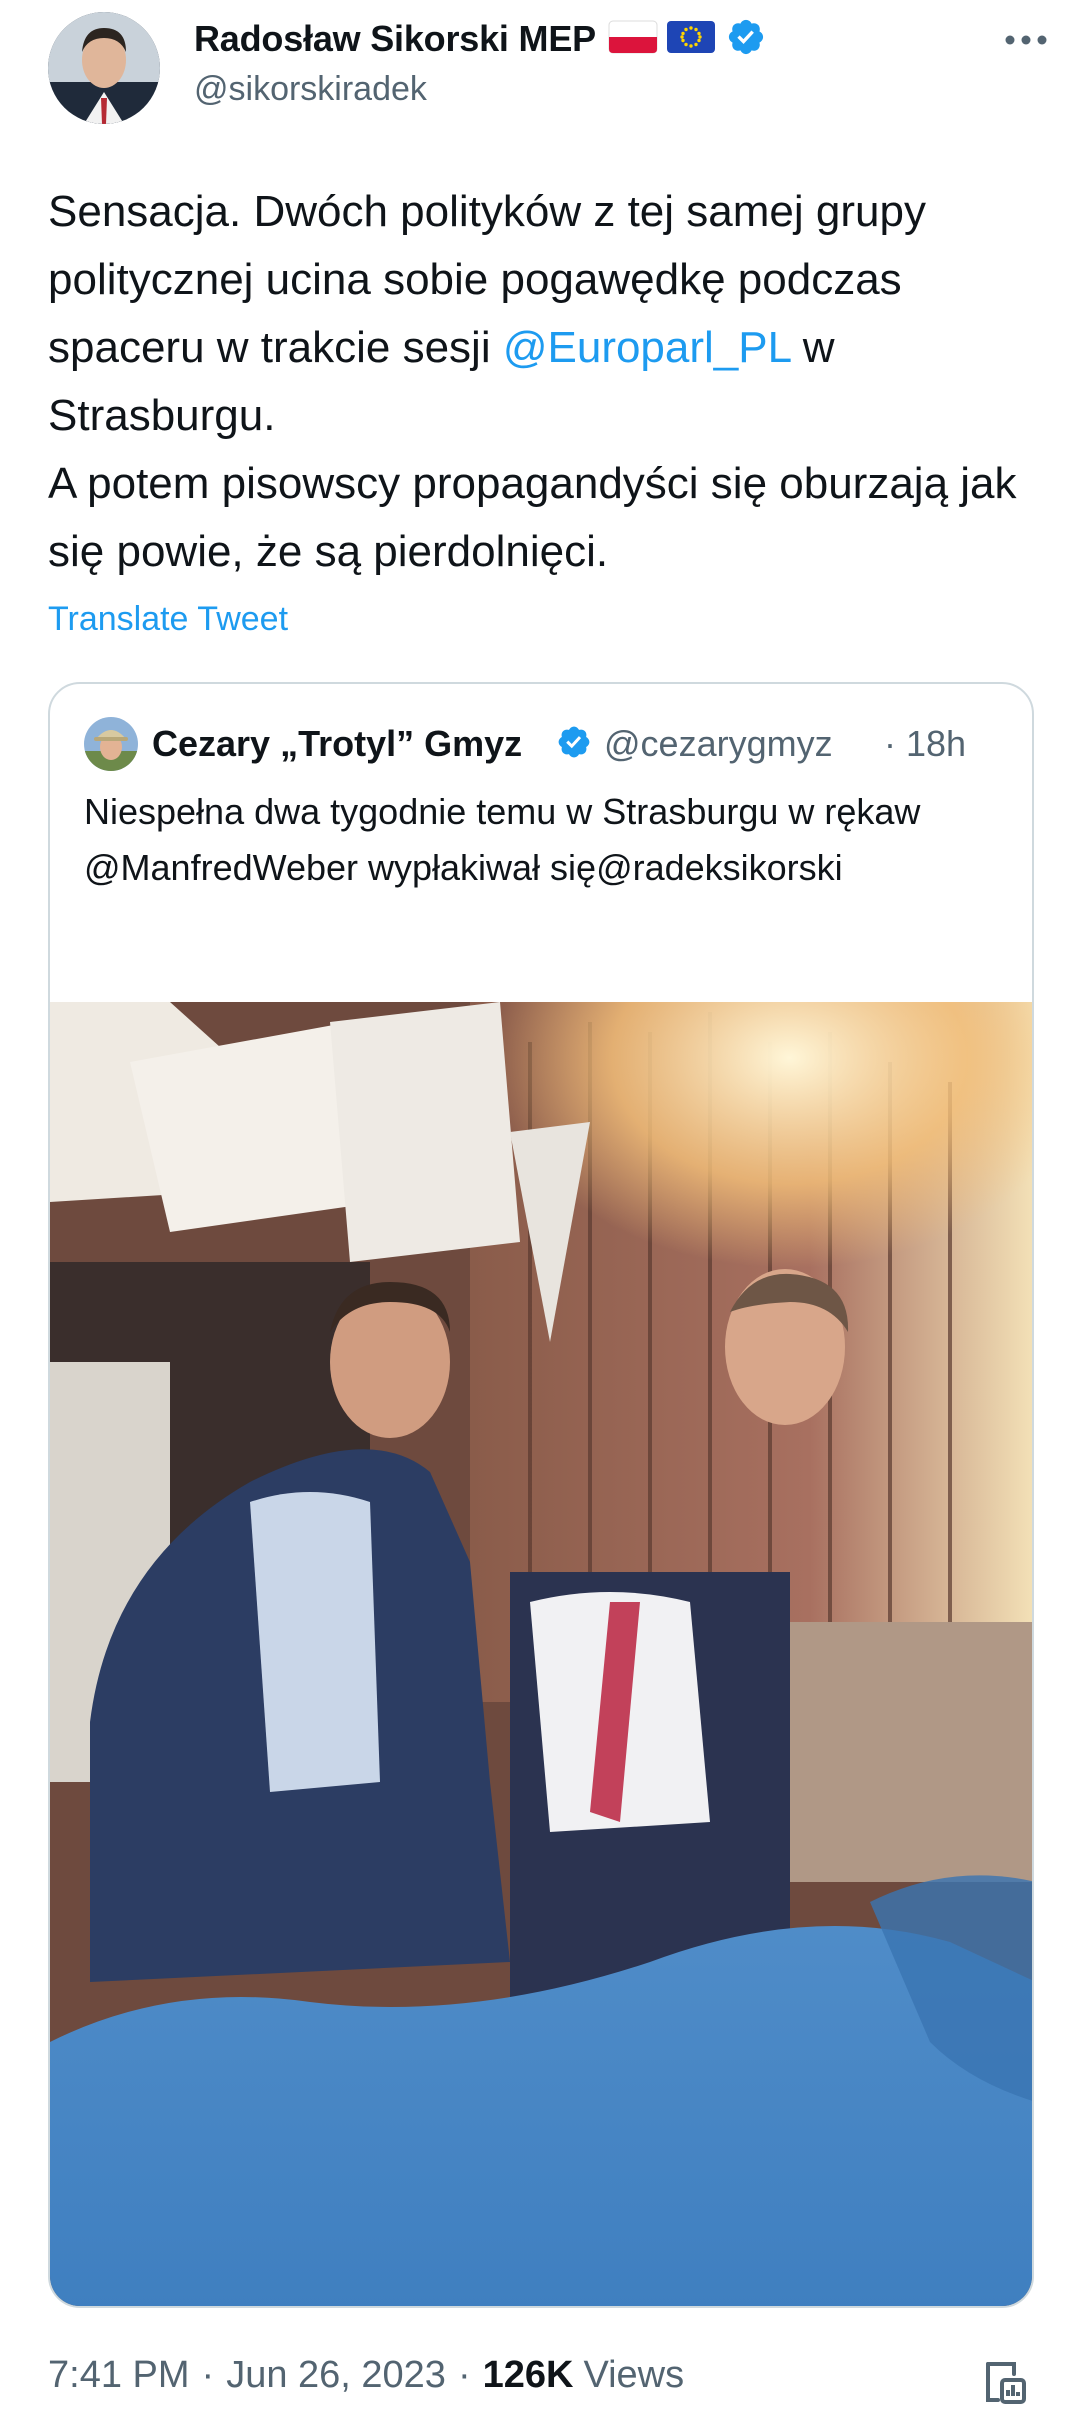 The height and width of the screenshot is (2426, 1080). What do you see at coordinates (691, 39) in the screenshot?
I see `eu-flag-icon` at bounding box center [691, 39].